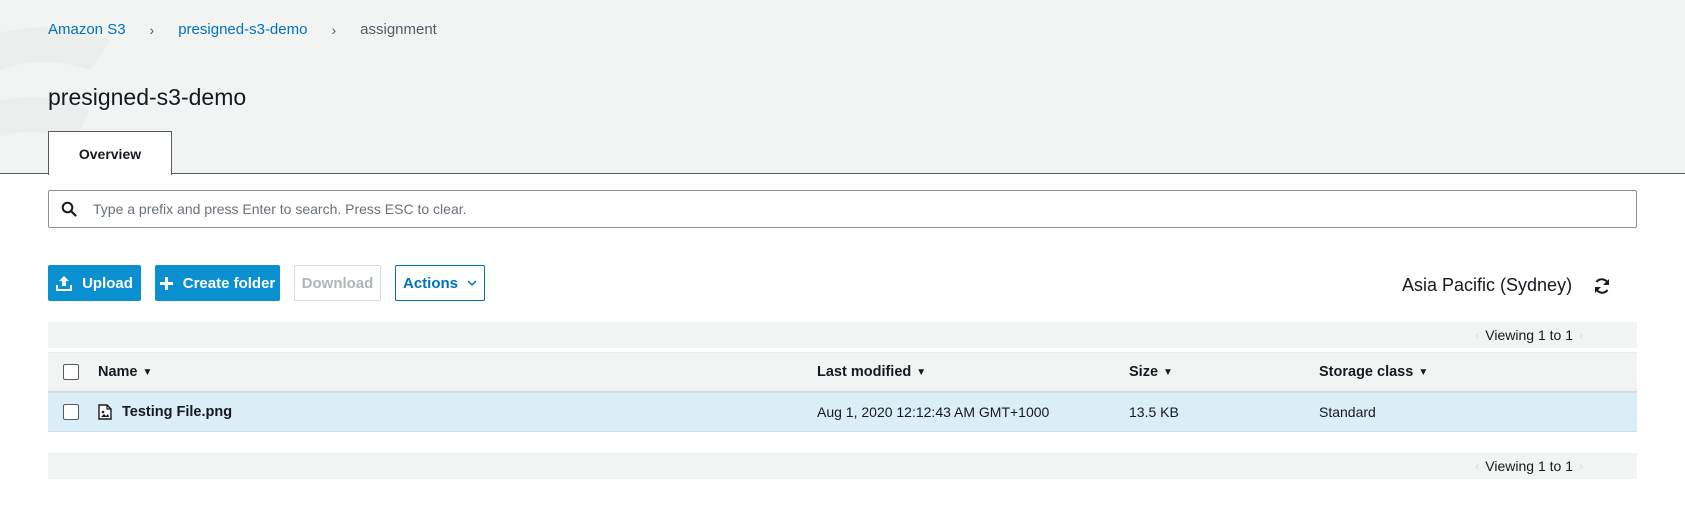 This screenshot has height=515, width=1685. I want to click on column-header-name-label: Name, so click(118, 372).